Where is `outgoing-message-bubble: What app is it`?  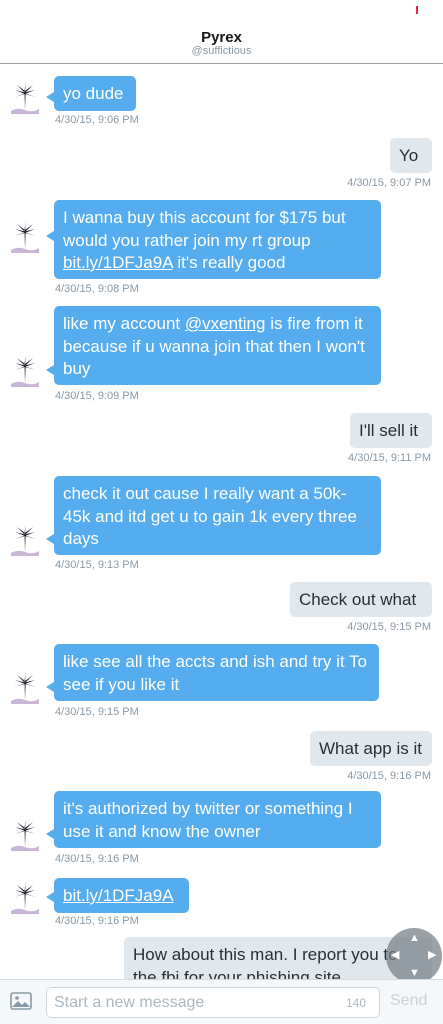
outgoing-message-bubble: What app is it is located at coordinates (371, 748).